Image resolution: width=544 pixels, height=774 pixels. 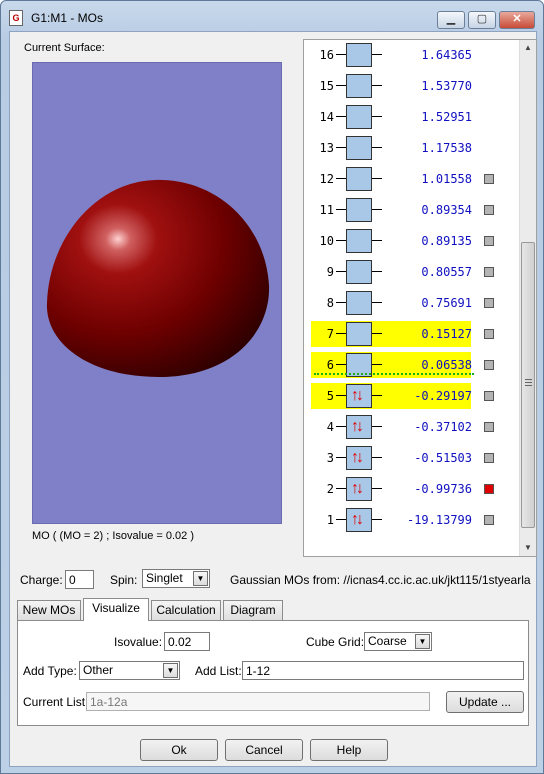 I want to click on charge-field: 0, so click(x=79, y=579).